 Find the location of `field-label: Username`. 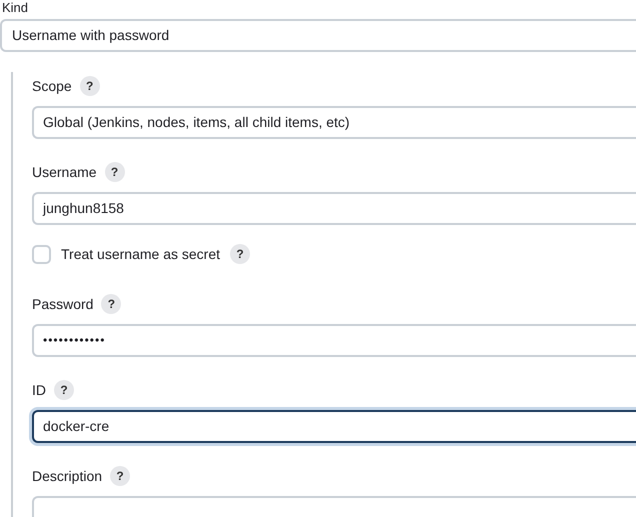

field-label: Username is located at coordinates (64, 172).